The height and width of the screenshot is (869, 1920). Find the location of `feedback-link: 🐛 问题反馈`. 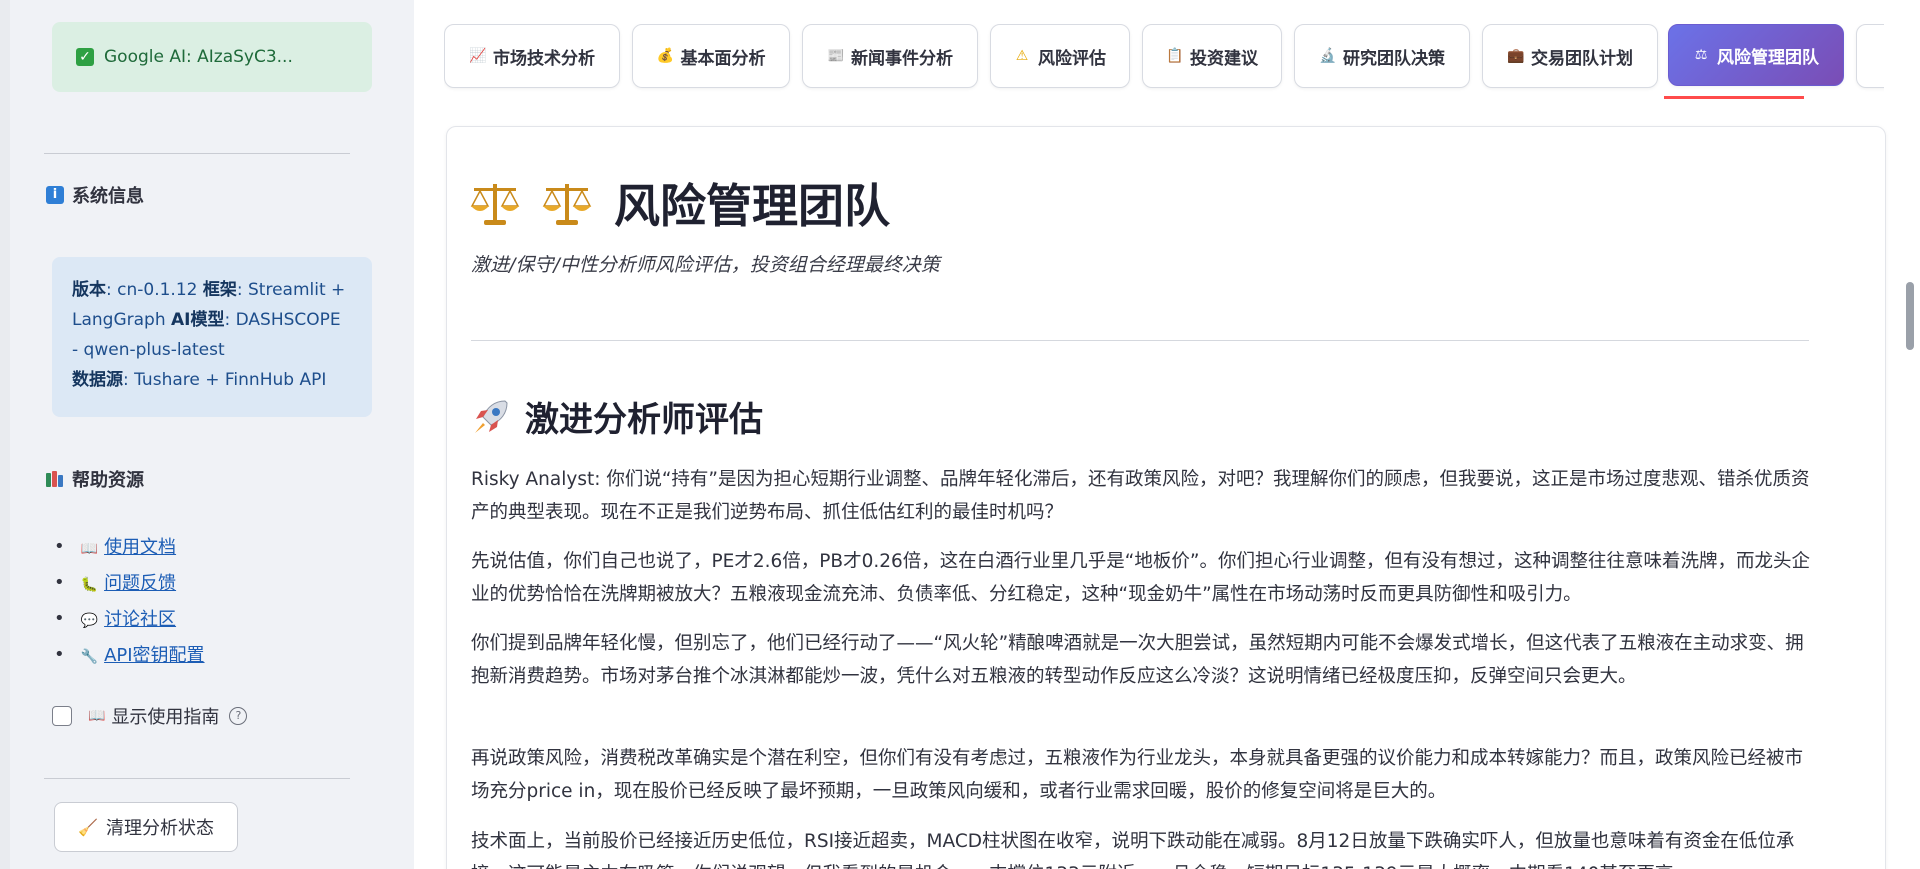

feedback-link: 🐛 问题反馈 is located at coordinates (128, 582).